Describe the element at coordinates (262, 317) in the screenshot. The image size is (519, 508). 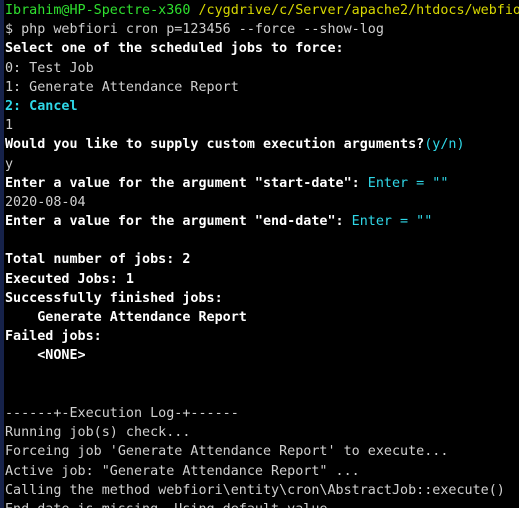
I see `successful-job-item: Generate Attendance Report` at that location.